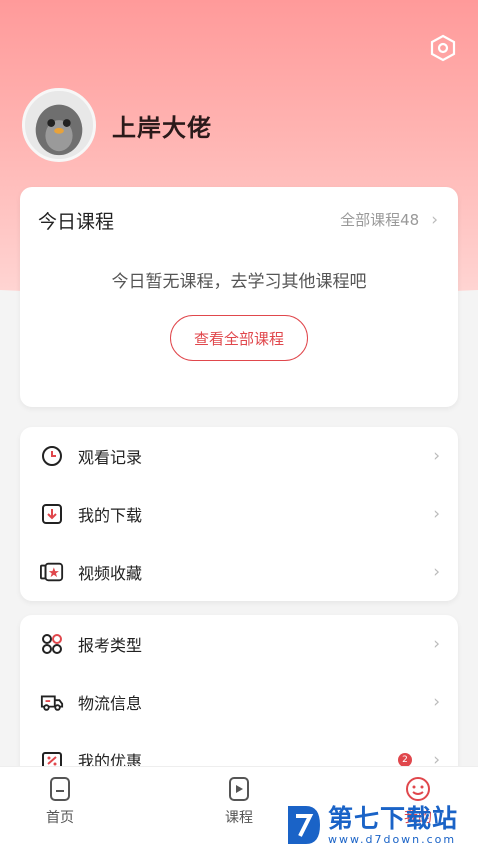 This screenshot has height=850, width=478. Describe the element at coordinates (52, 644) in the screenshot. I see `grid-icon` at that location.